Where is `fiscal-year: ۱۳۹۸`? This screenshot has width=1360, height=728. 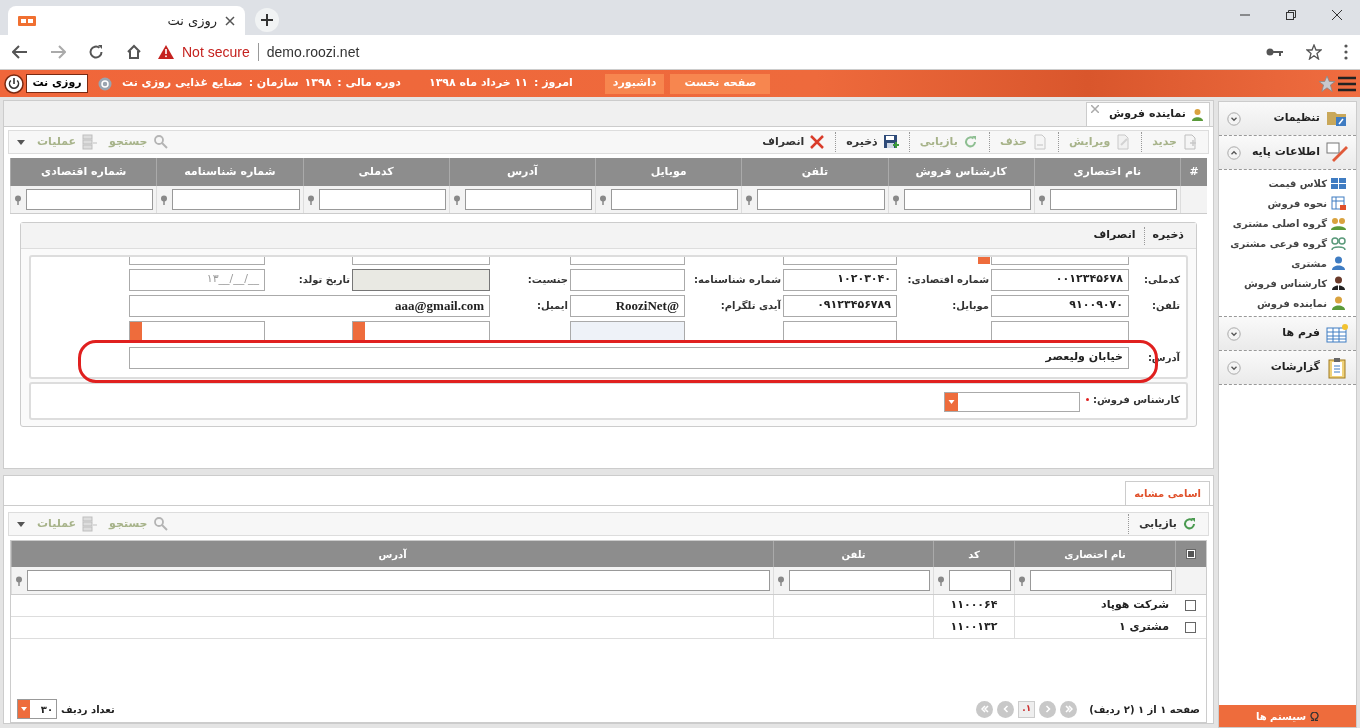
fiscal-year: ۱۳۹۸ is located at coordinates (318, 83).